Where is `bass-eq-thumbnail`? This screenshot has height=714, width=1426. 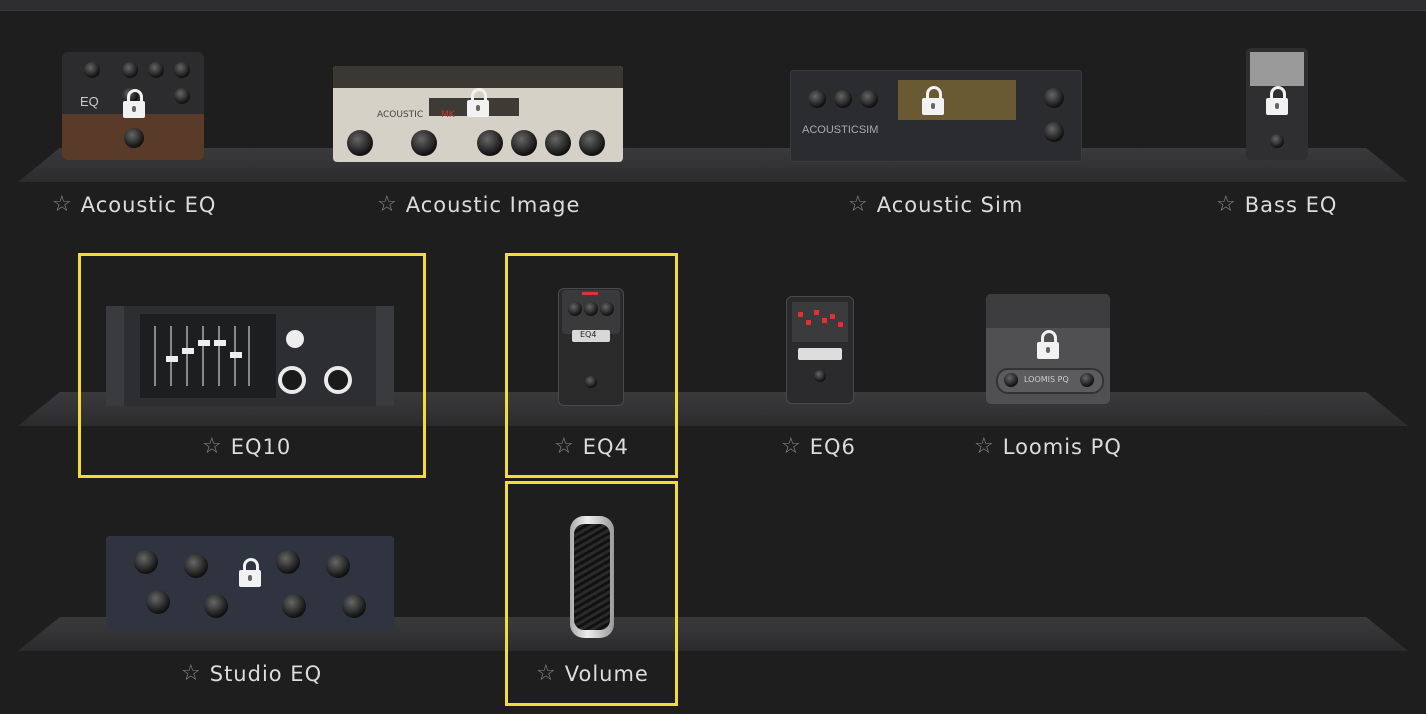 bass-eq-thumbnail is located at coordinates (1277, 104).